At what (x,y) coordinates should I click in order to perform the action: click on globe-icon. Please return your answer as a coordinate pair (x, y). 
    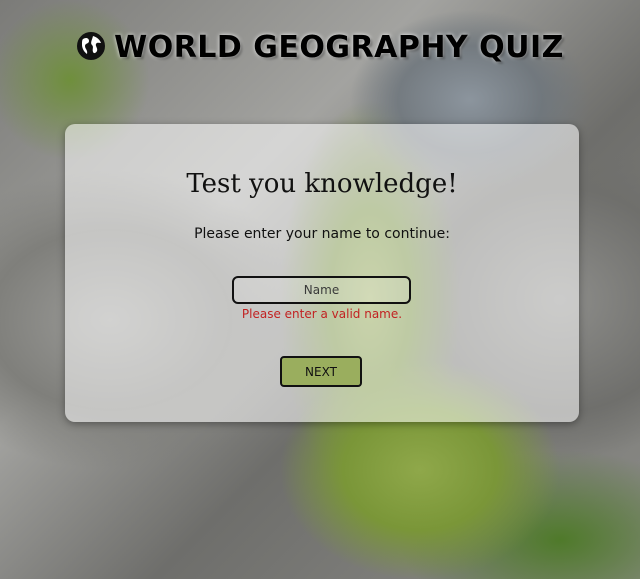
    Looking at the image, I should click on (91, 50).